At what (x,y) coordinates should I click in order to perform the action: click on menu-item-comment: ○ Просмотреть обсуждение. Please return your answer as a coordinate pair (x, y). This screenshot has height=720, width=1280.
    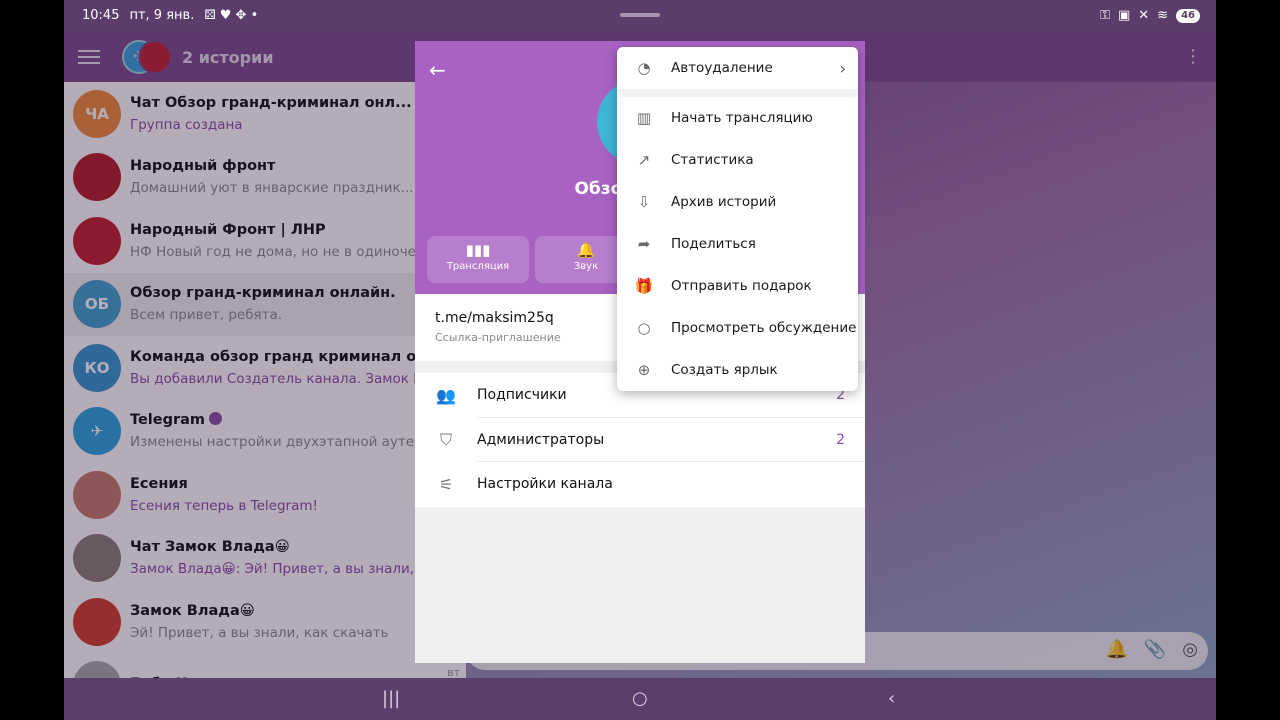
    Looking at the image, I should click on (737, 328).